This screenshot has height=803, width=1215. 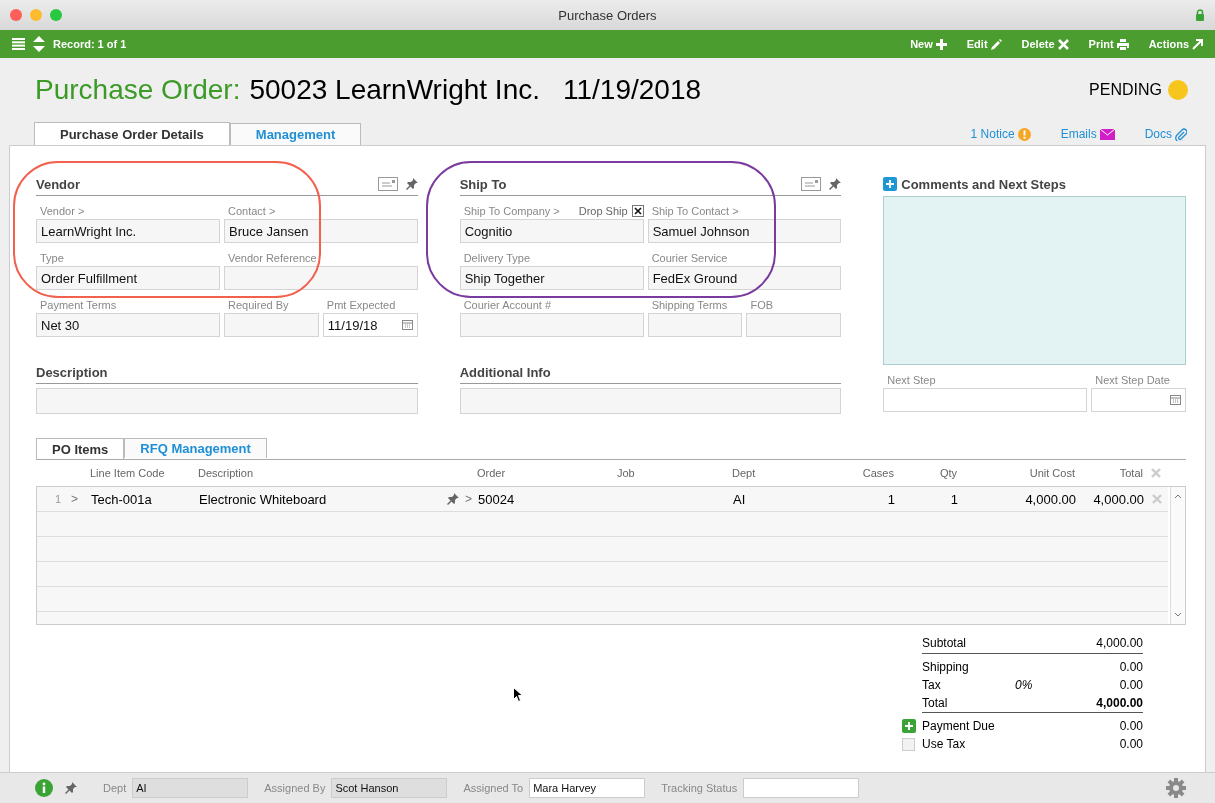 I want to click on scrollbar, so click(x=1177, y=555).